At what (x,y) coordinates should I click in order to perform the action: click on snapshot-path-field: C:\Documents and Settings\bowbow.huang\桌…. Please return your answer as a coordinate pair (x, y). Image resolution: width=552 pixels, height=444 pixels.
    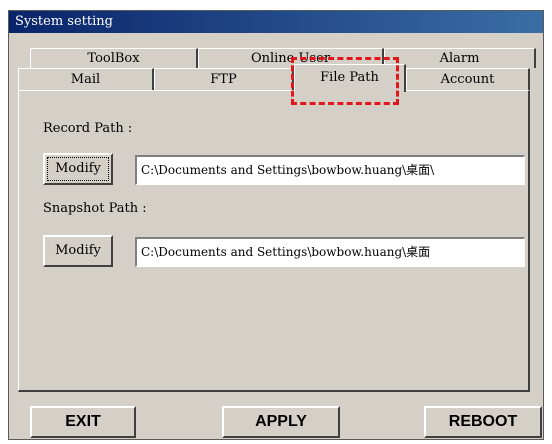
    Looking at the image, I should click on (330, 252).